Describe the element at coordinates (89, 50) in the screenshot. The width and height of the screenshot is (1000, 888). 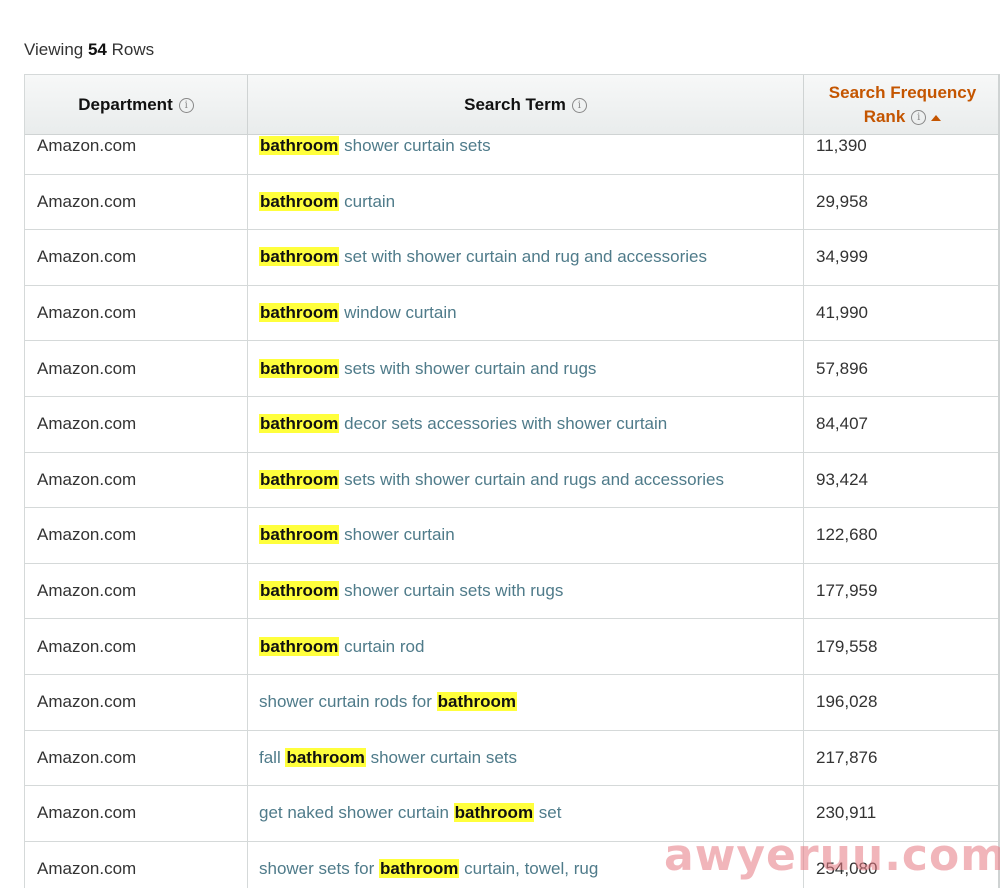
I see `row-count-label: Viewing 54 Rows` at that location.